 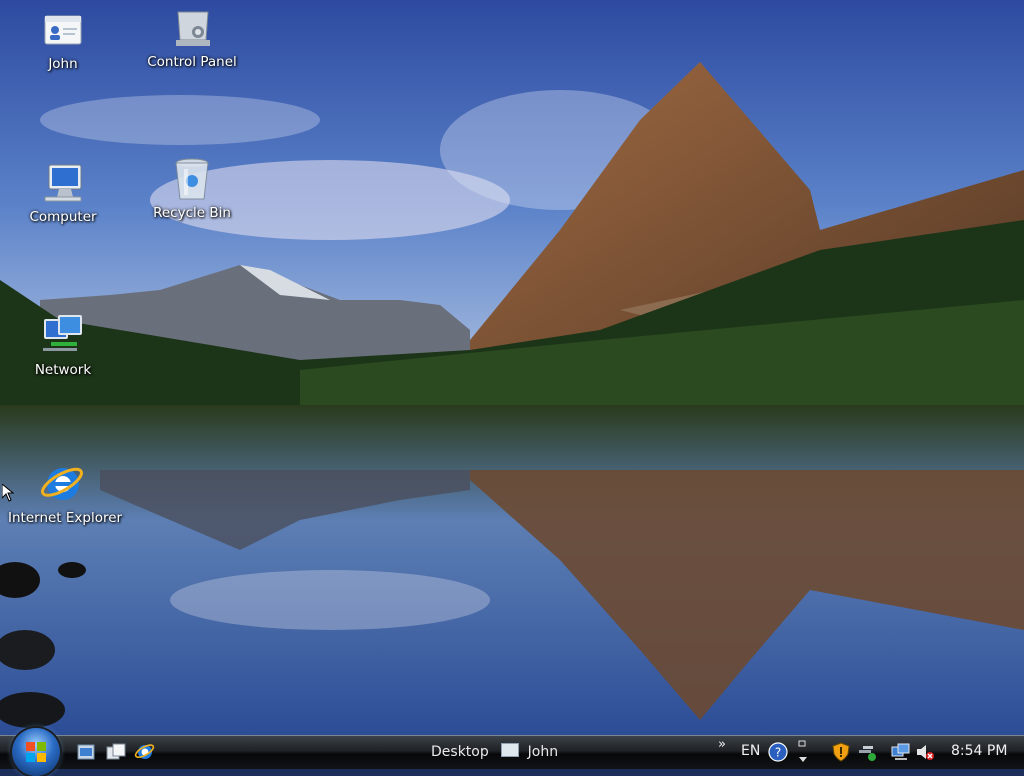 I want to click on desktop-toolbar: Desktop John, so click(x=494, y=751).